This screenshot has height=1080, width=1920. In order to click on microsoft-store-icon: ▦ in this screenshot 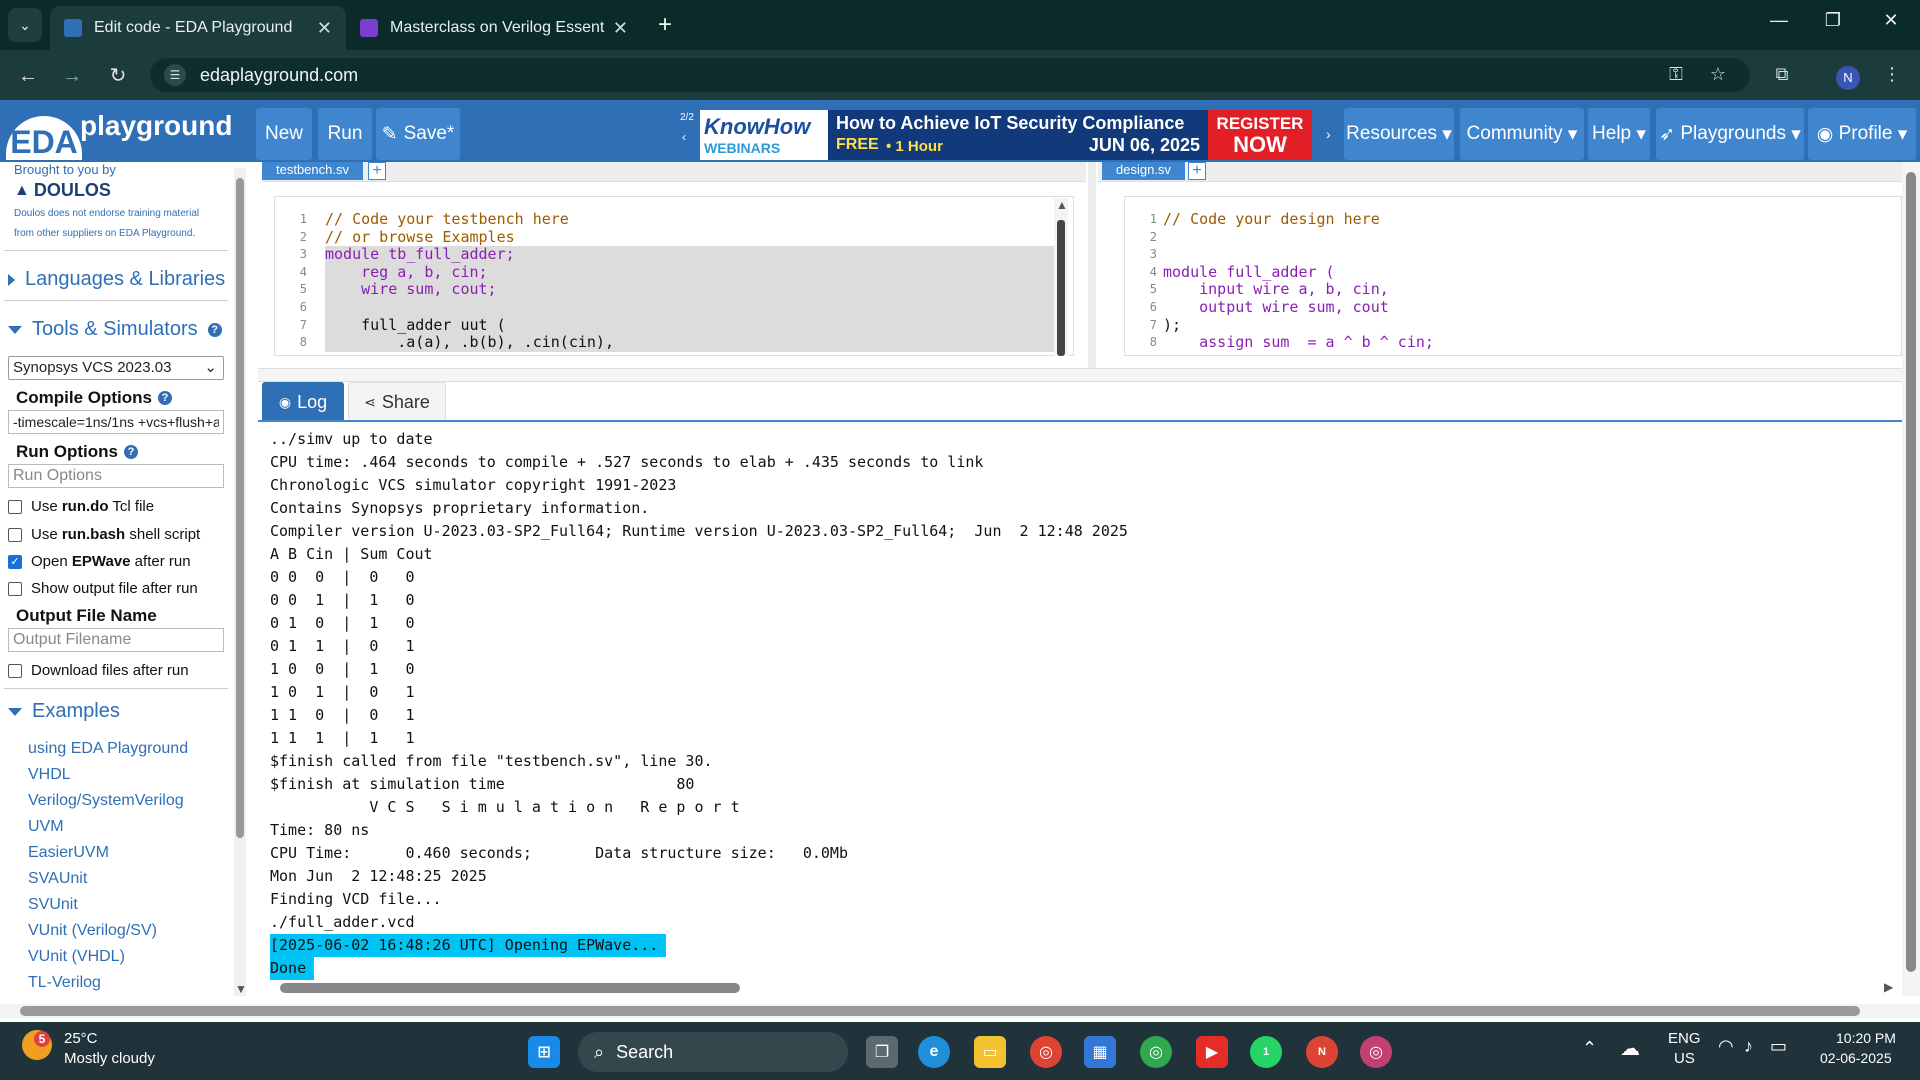, I will do `click(1100, 1052)`.